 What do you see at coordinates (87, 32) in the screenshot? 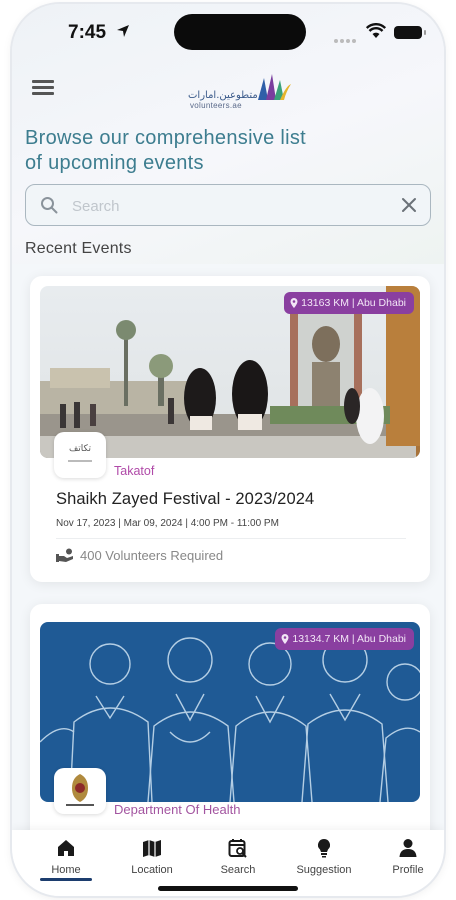
I see `status-time: 7:45` at bounding box center [87, 32].